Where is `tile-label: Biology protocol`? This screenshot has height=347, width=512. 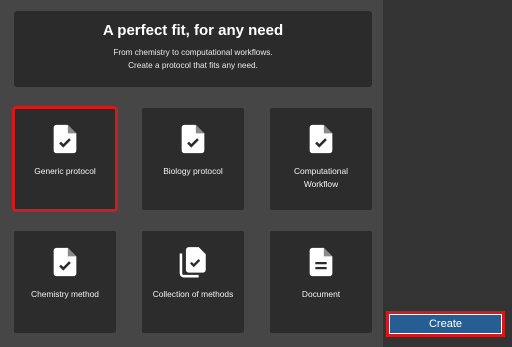 tile-label: Biology protocol is located at coordinates (193, 171).